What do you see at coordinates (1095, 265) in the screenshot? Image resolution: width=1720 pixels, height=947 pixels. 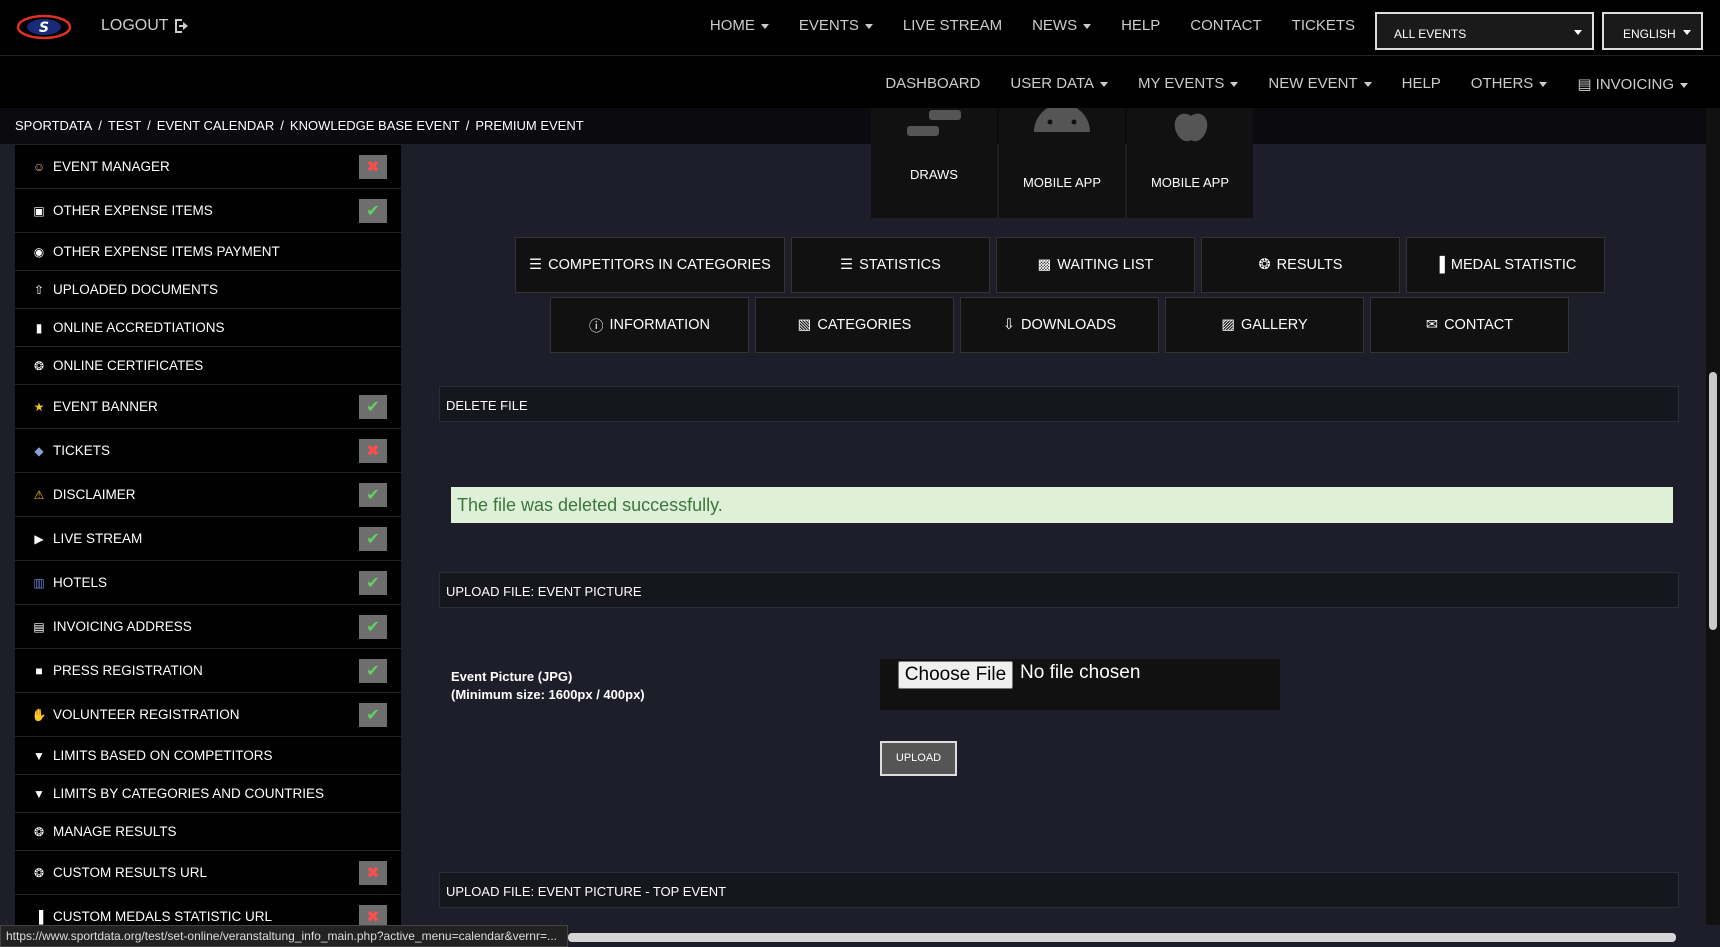 I see `nav-button: ▩ WAITING LIST` at bounding box center [1095, 265].